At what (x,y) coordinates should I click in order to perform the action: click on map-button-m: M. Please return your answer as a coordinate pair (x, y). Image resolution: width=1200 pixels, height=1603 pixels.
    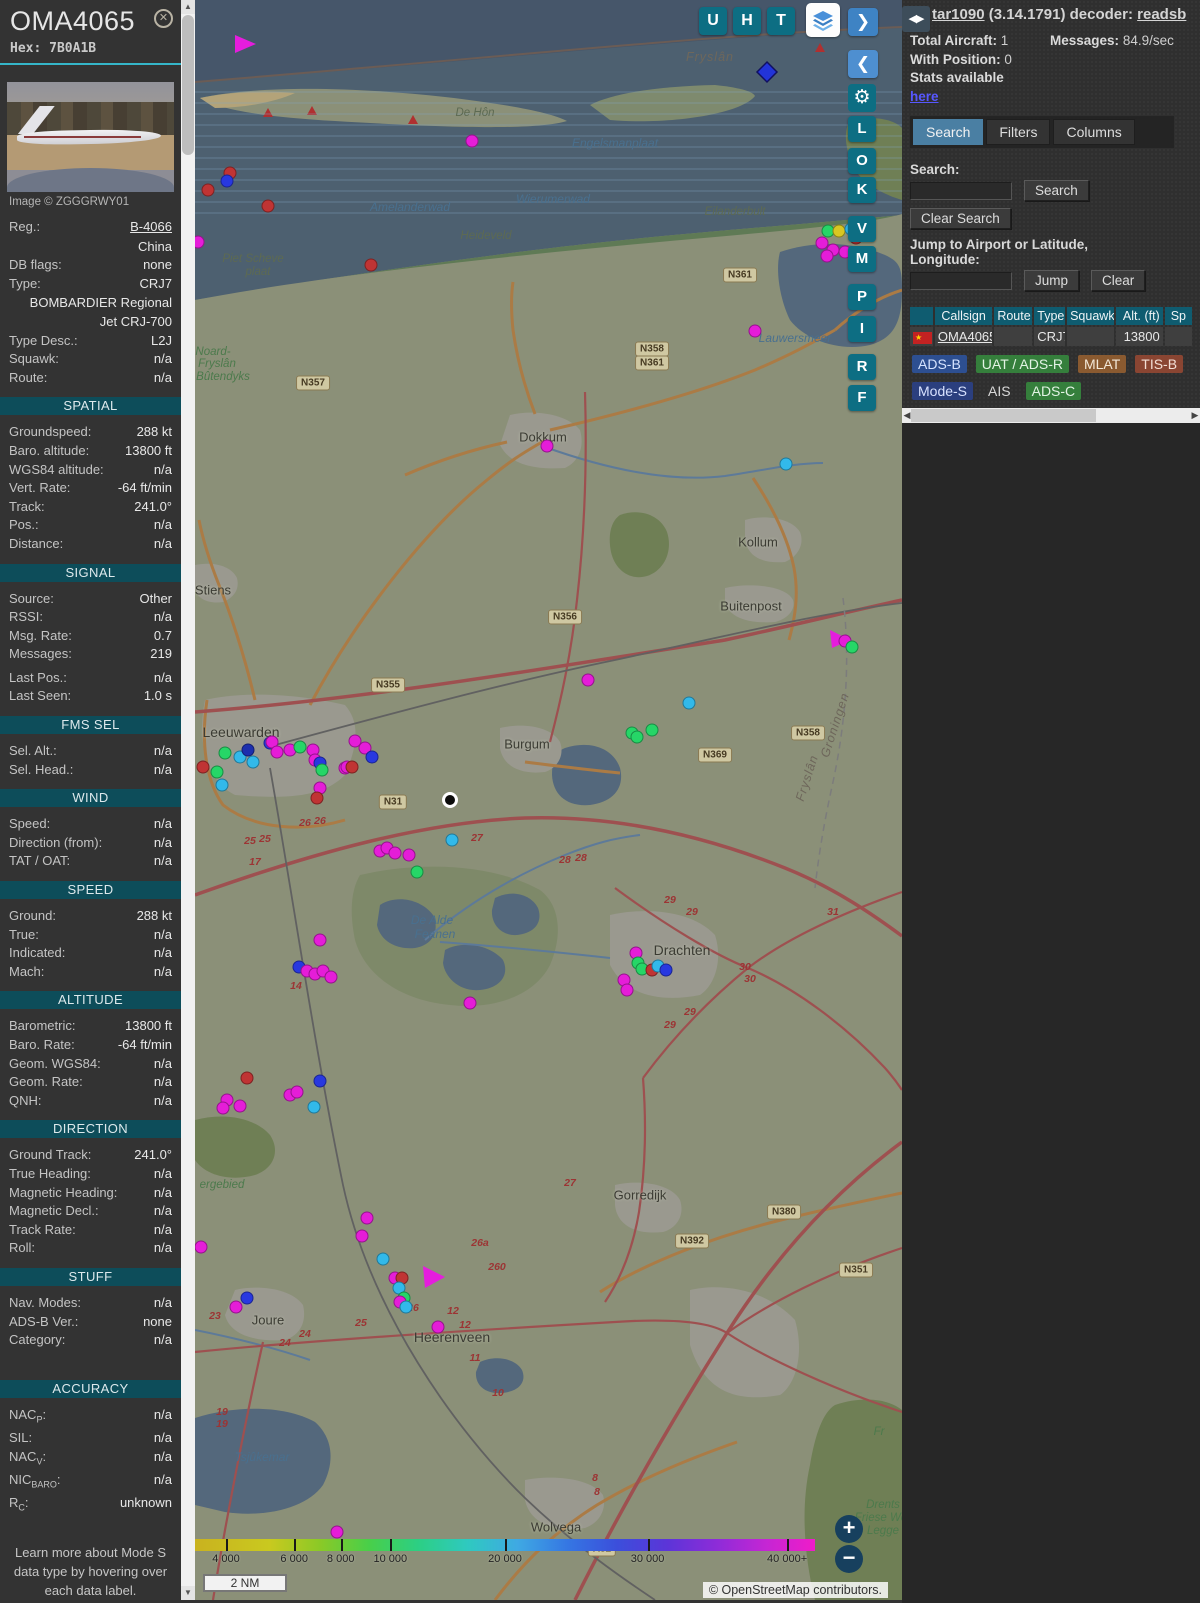
    Looking at the image, I should click on (862, 259).